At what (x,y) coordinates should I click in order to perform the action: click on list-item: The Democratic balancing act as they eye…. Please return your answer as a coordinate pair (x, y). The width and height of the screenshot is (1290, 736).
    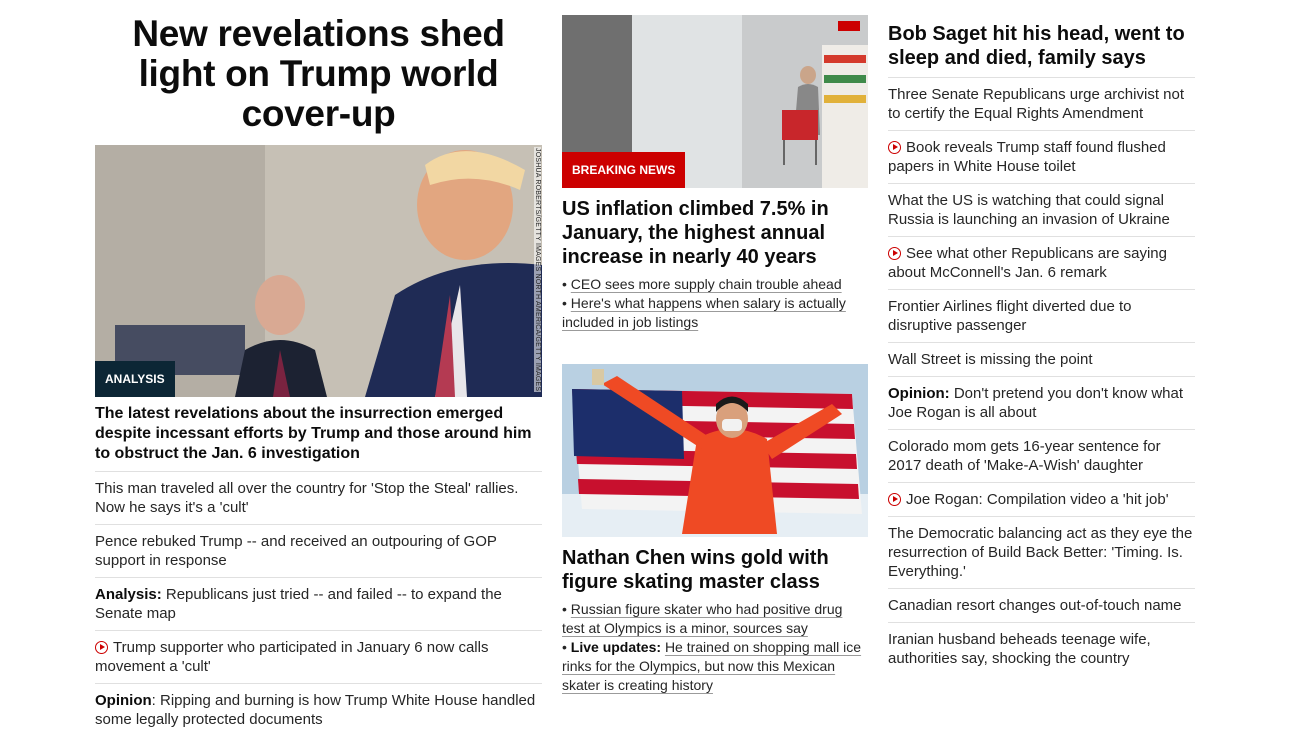
    Looking at the image, I should click on (1041, 553).